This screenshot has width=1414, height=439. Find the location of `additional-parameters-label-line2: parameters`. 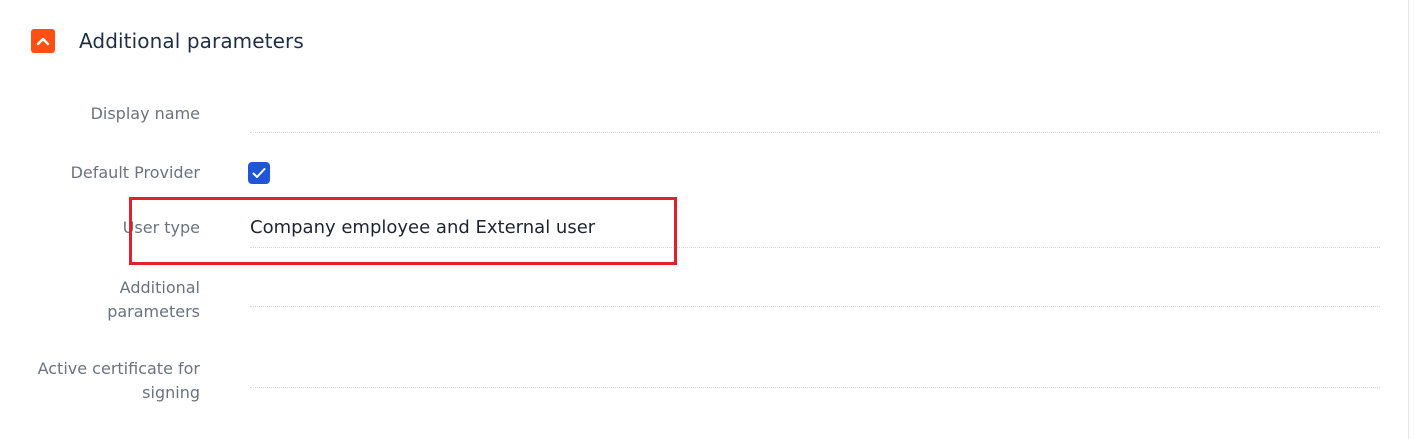

additional-parameters-label-line2: parameters is located at coordinates (153, 311).